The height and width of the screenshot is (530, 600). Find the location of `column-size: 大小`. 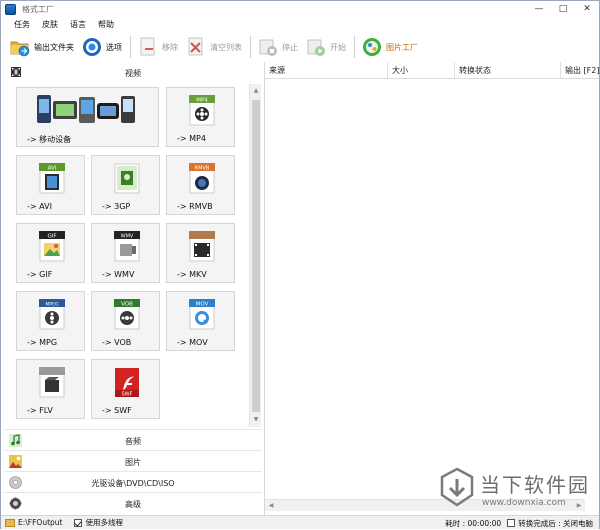

column-size: 大小 is located at coordinates (421, 70).